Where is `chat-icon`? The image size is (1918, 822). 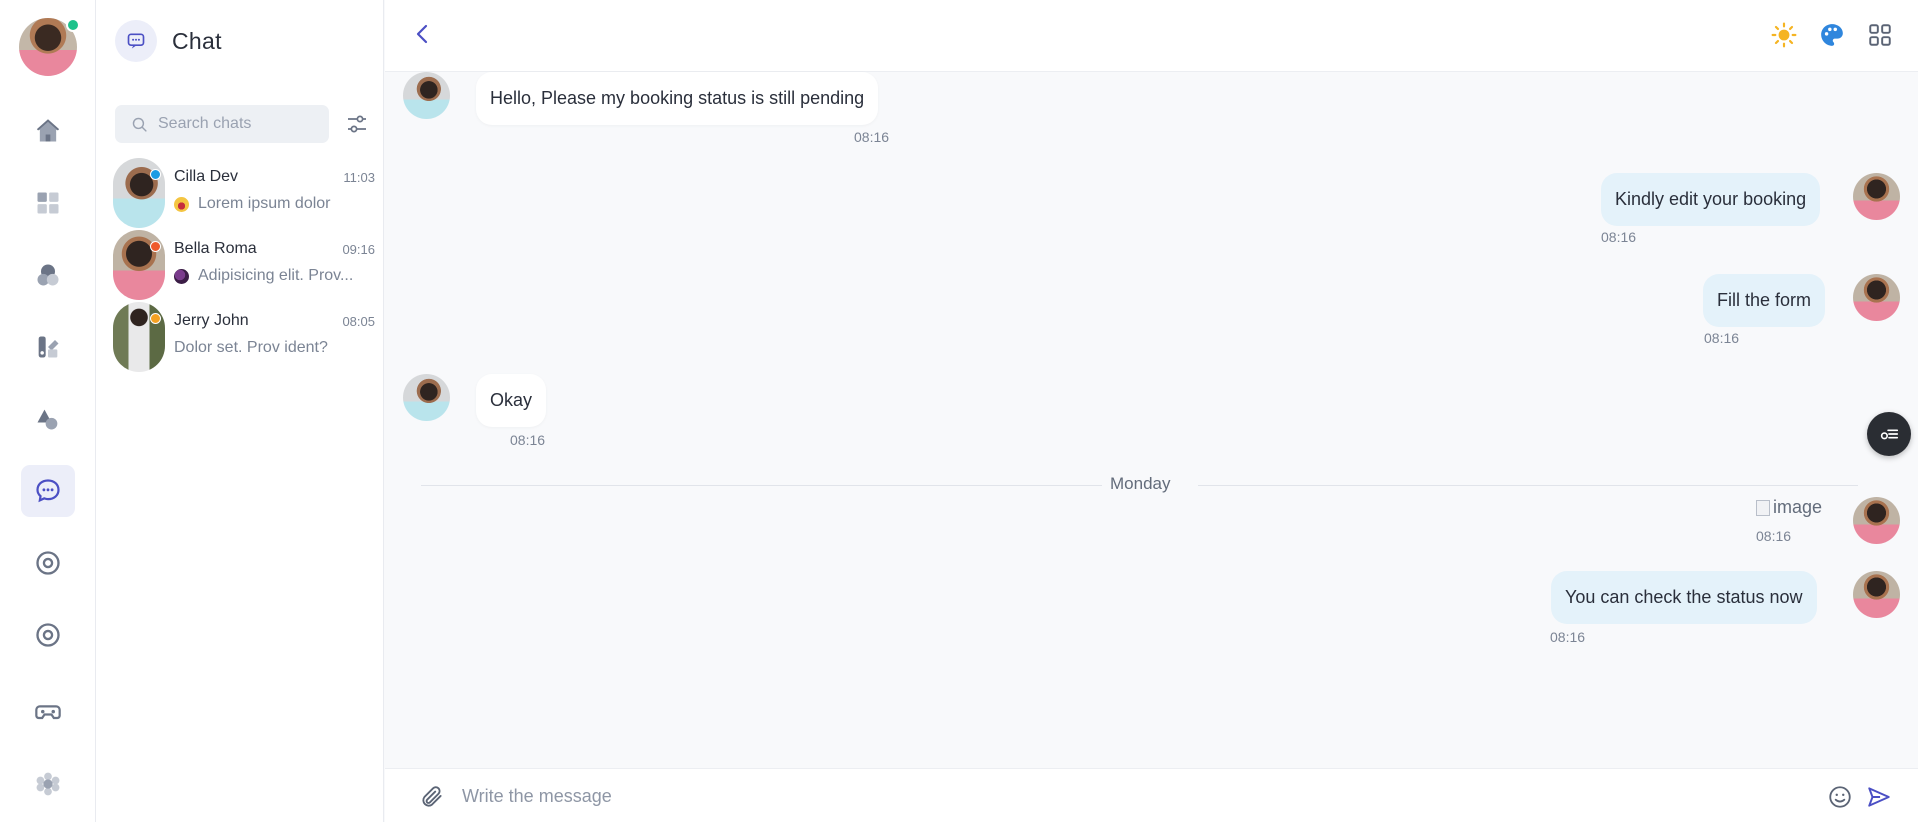
chat-icon is located at coordinates (48, 491).